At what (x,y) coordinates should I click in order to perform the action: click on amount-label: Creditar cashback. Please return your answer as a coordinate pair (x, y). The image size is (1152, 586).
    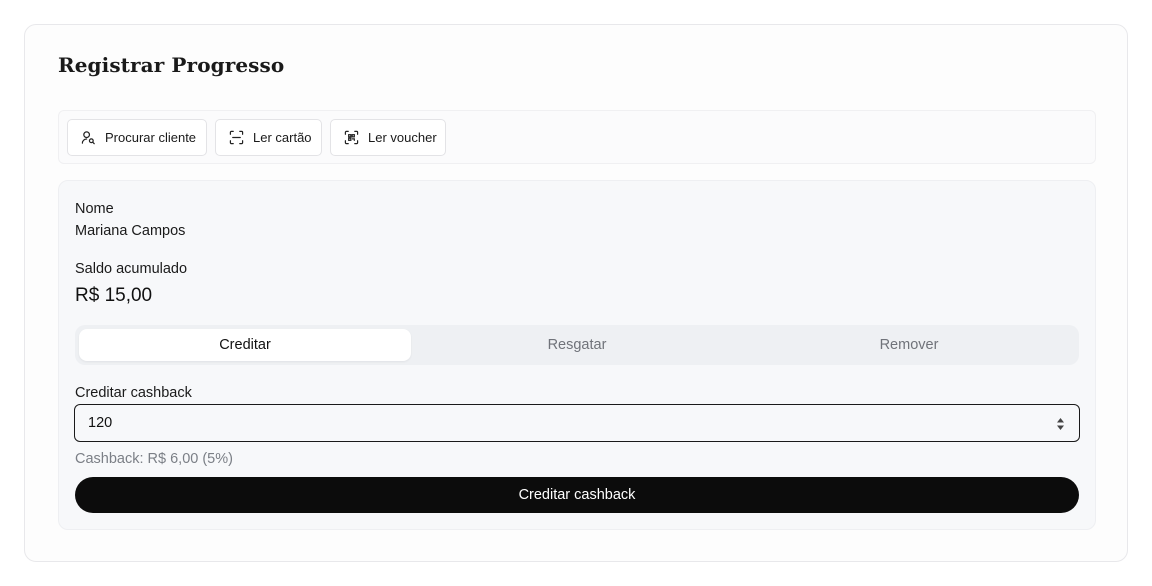
    Looking at the image, I should click on (133, 393).